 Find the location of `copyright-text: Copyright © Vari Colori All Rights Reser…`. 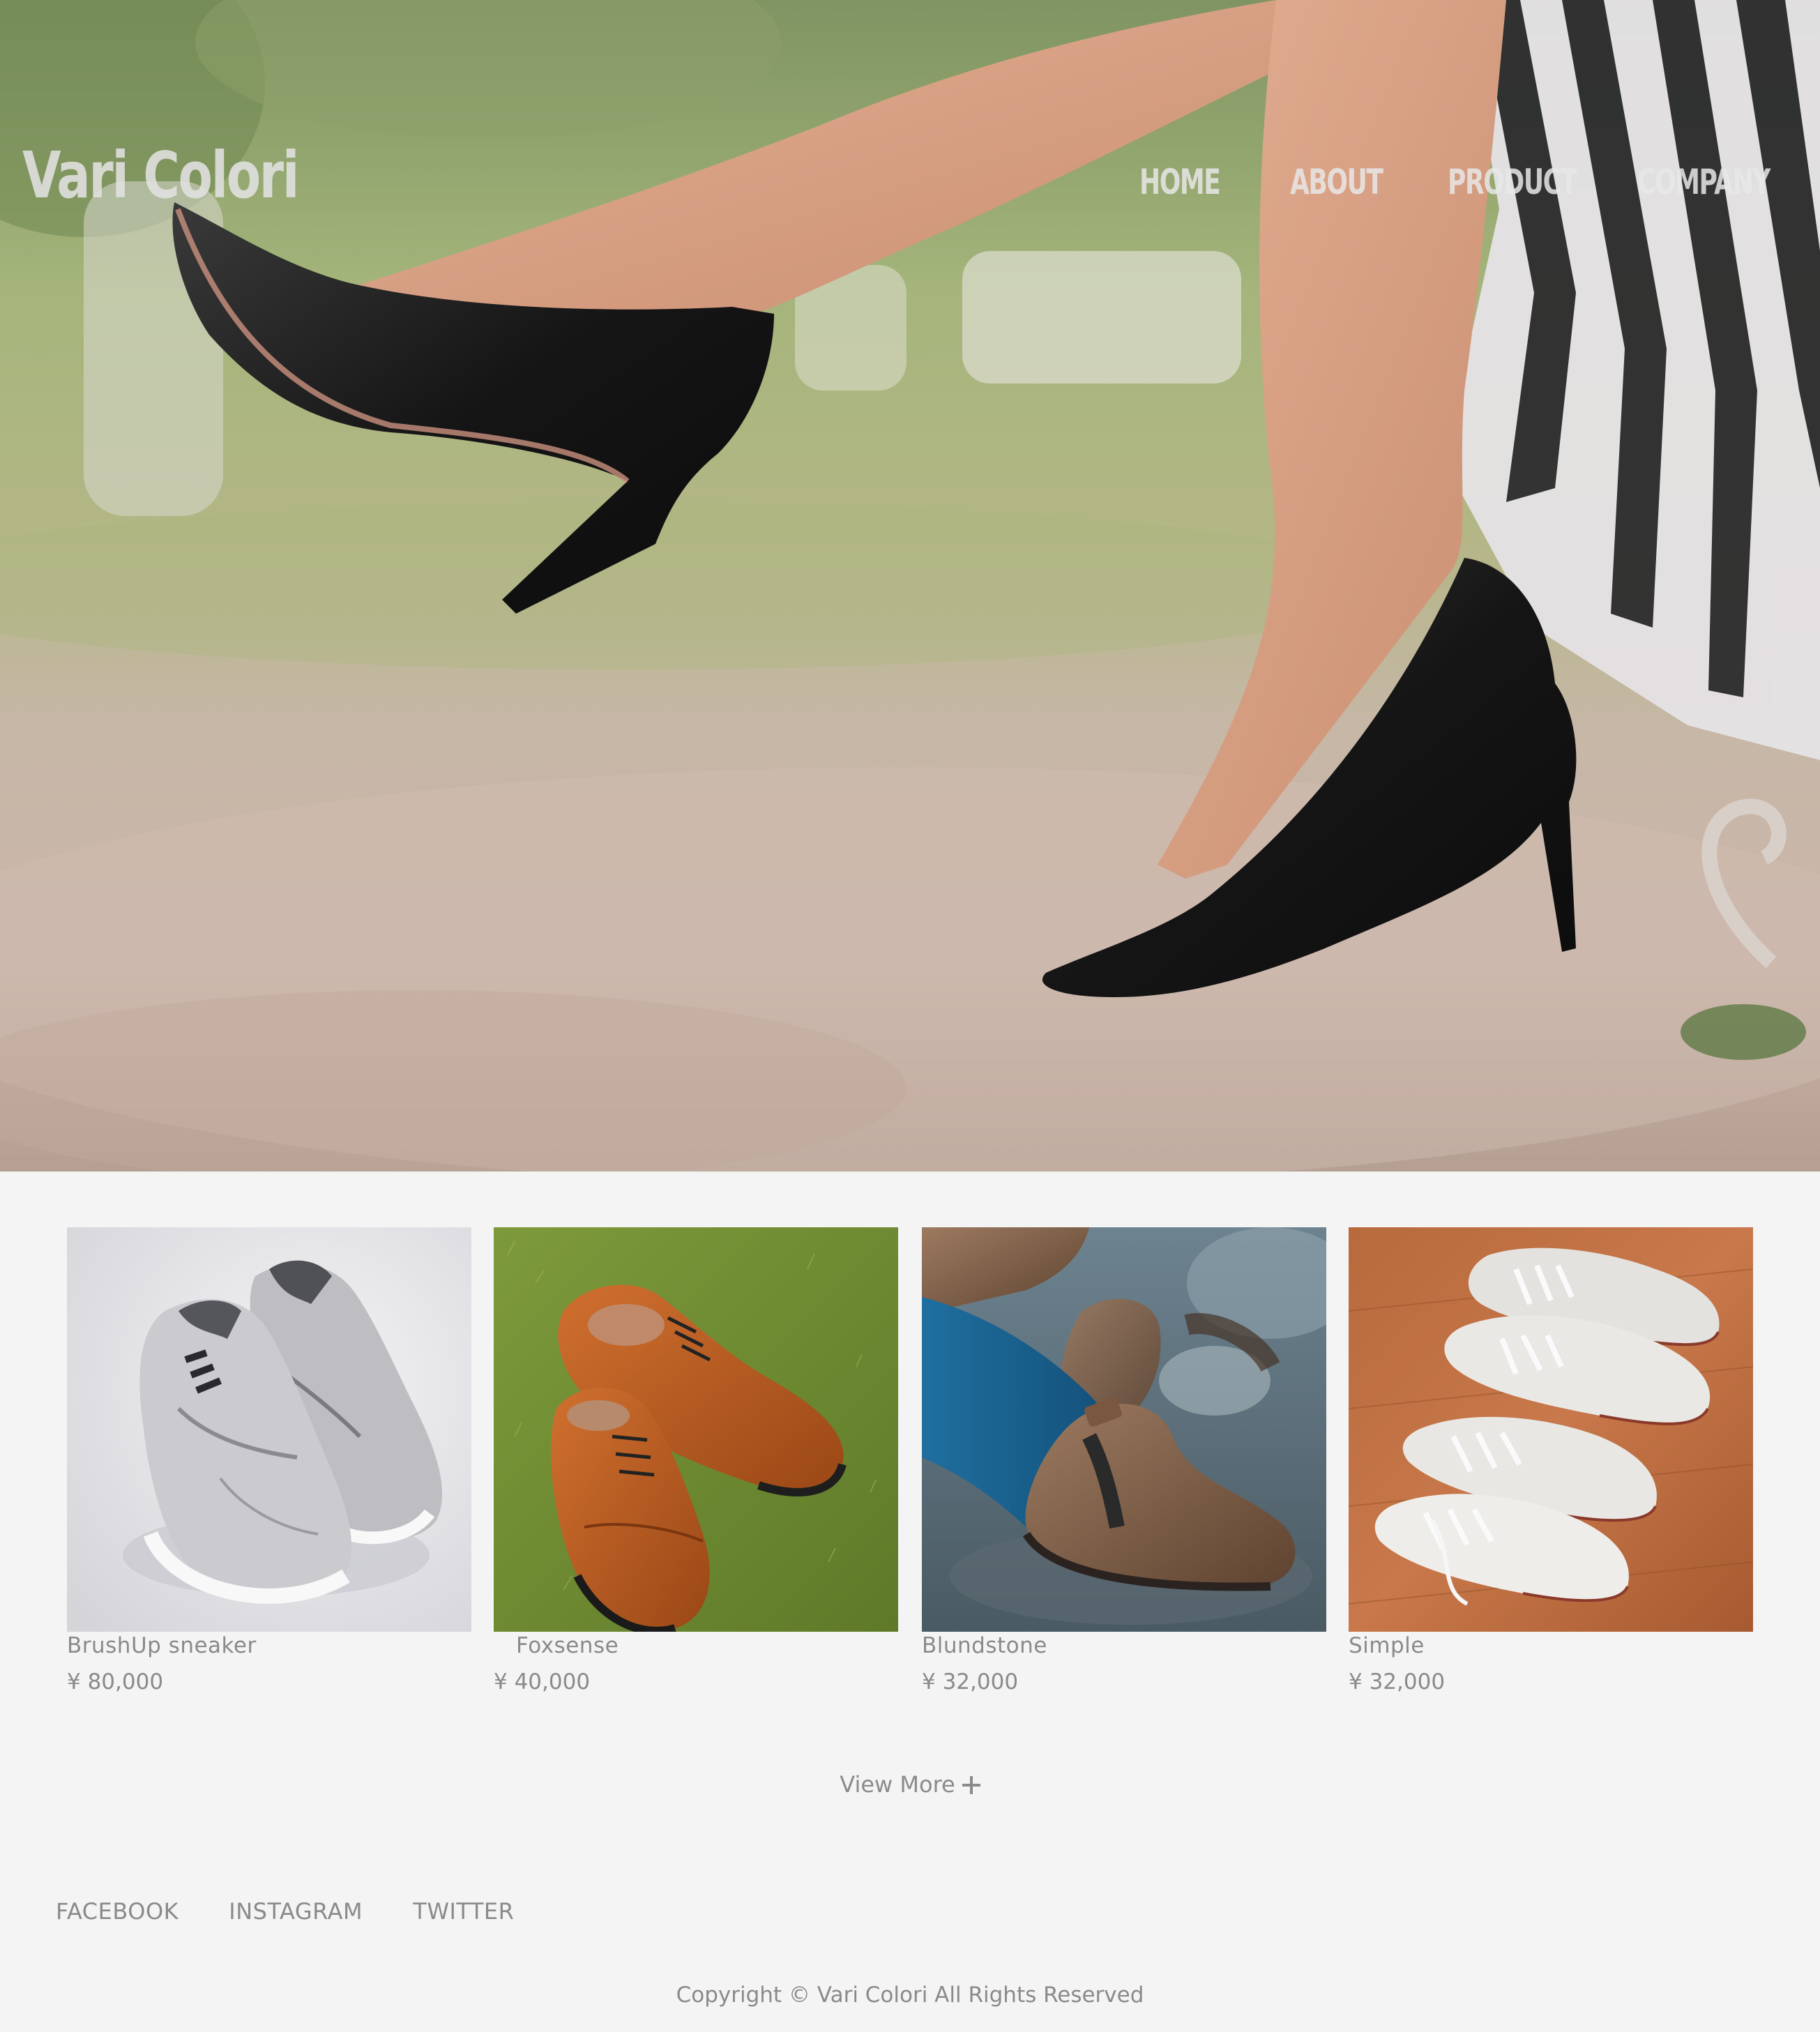

copyright-text: Copyright © Vari Colori All Rights Reser… is located at coordinates (910, 1995).